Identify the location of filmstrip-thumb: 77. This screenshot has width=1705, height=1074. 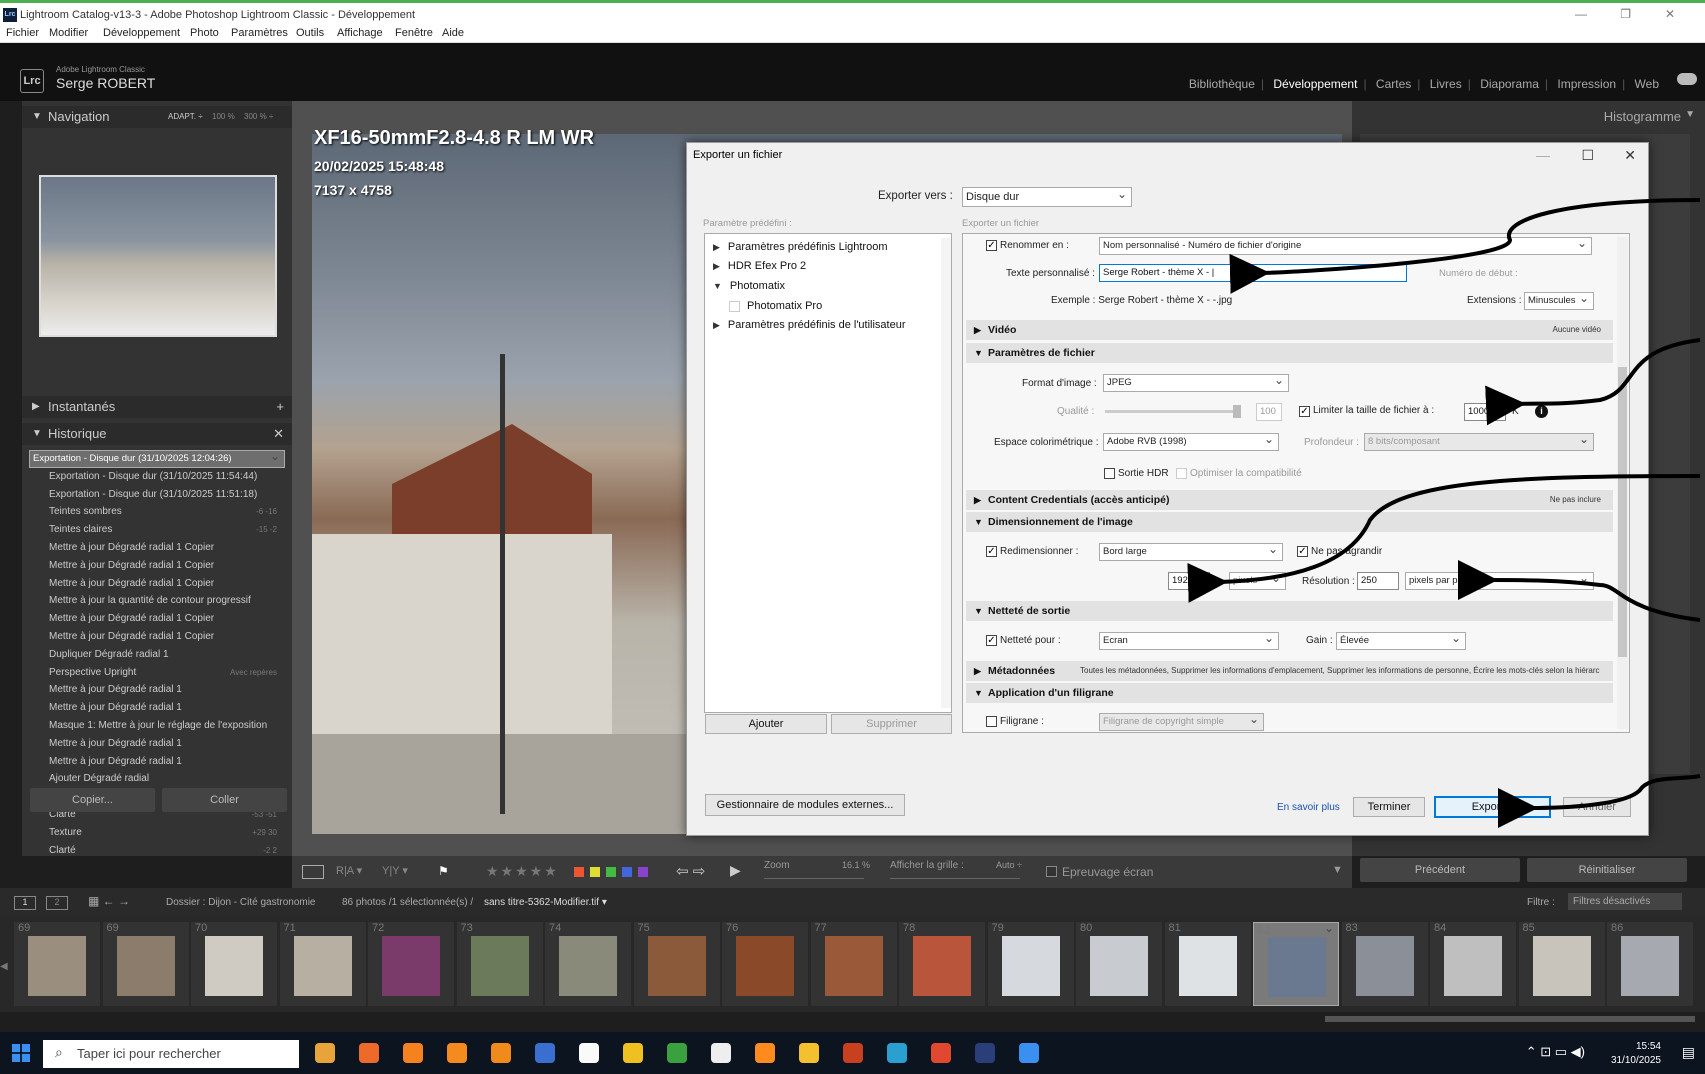
(853, 964).